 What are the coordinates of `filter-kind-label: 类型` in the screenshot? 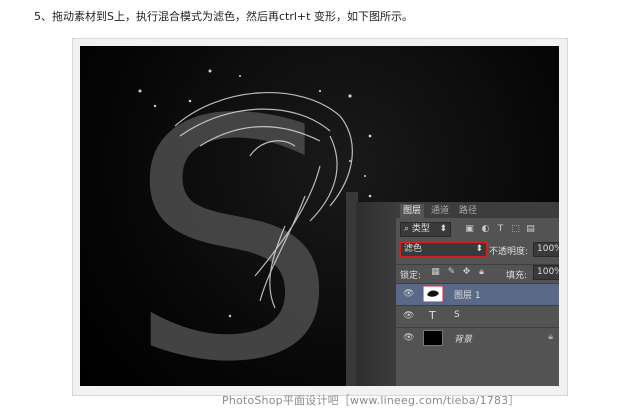 It's located at (420, 229).